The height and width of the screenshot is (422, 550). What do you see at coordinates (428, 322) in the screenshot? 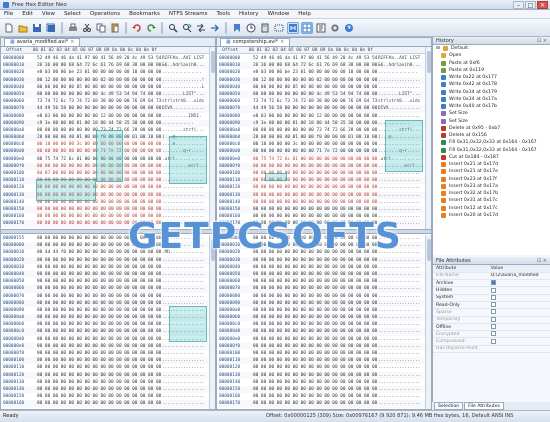
I see `right-bottom-scrollbar` at bounding box center [428, 322].